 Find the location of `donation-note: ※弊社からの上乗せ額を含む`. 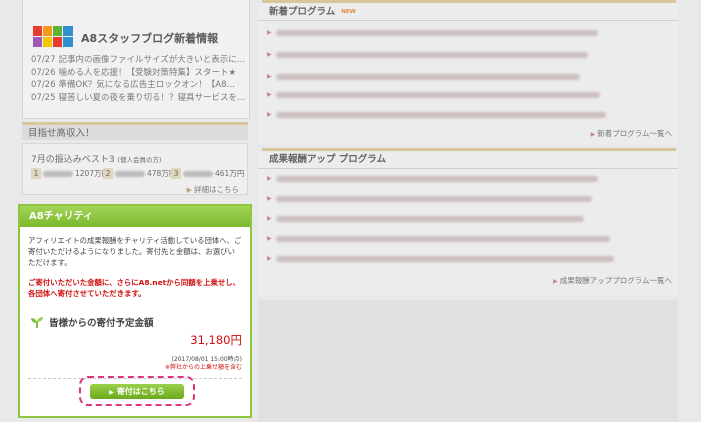

donation-note: ※弊社からの上乗せ額を含む is located at coordinates (203, 367).